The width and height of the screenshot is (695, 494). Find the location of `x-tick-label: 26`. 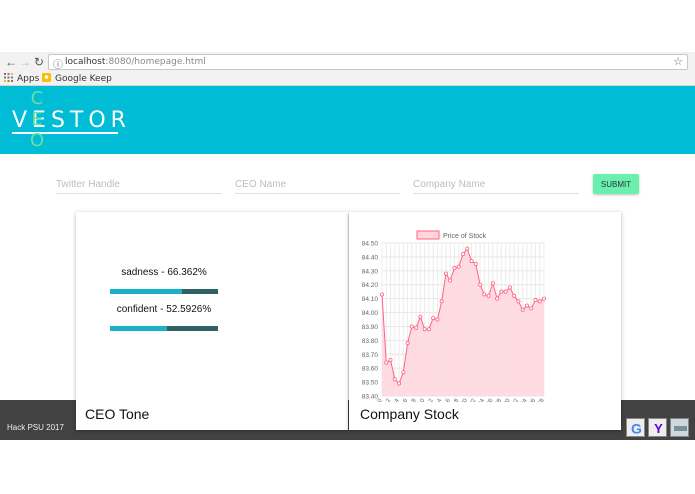

x-tick-label: 26 is located at coordinates (490, 399).